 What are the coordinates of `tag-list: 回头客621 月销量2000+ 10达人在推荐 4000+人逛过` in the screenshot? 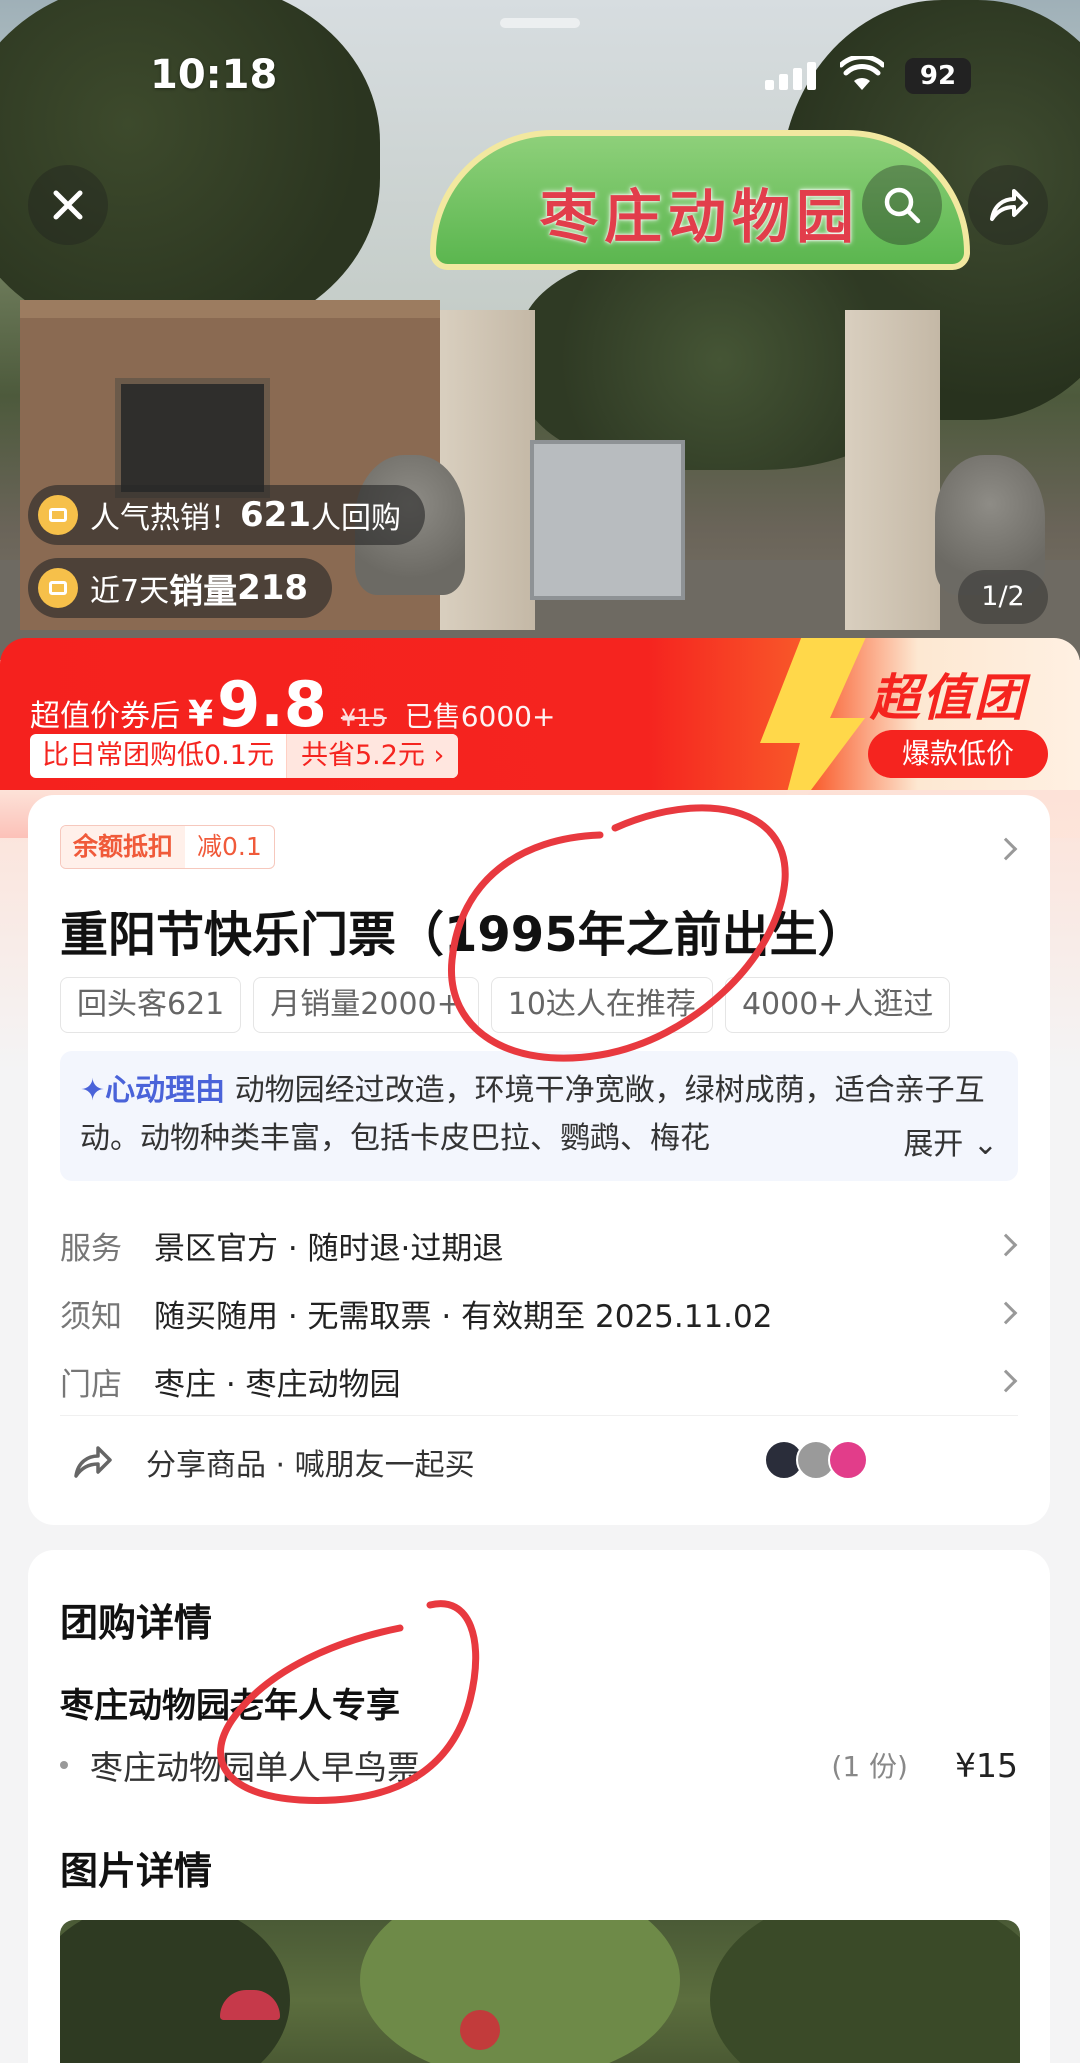 It's located at (505, 1005).